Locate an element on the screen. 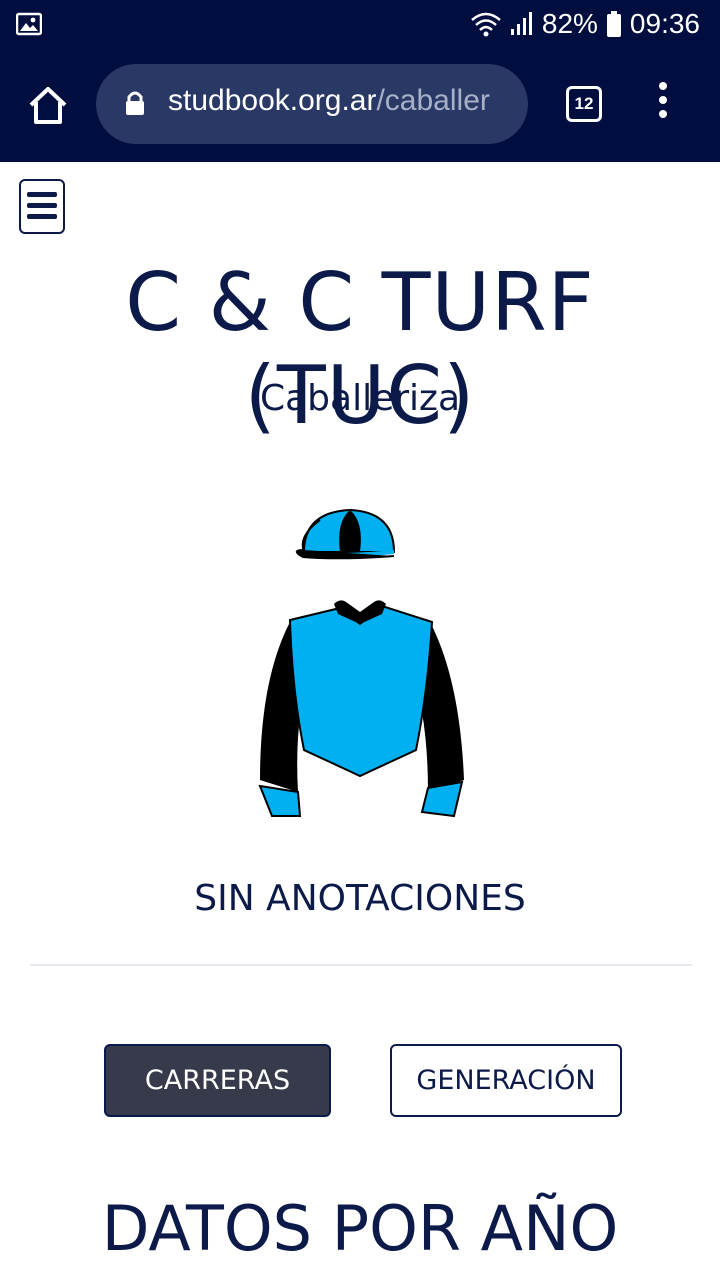  annotations-text: SIN ANOTACIONES is located at coordinates (360, 898).